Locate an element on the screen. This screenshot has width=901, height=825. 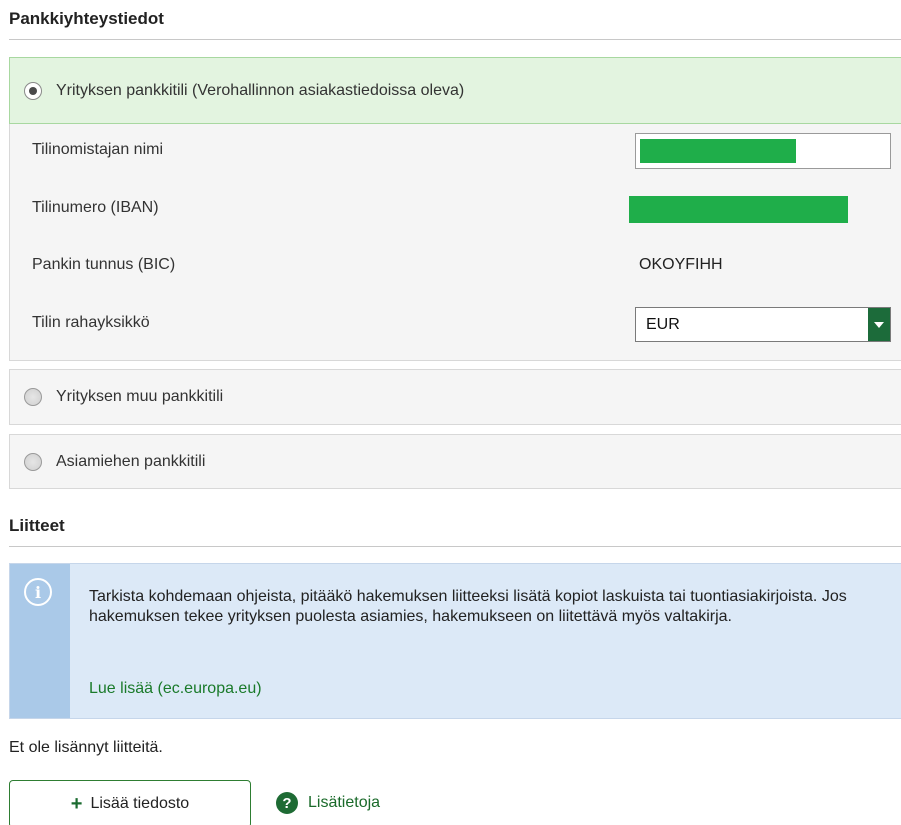
owner-name-input is located at coordinates (763, 151).